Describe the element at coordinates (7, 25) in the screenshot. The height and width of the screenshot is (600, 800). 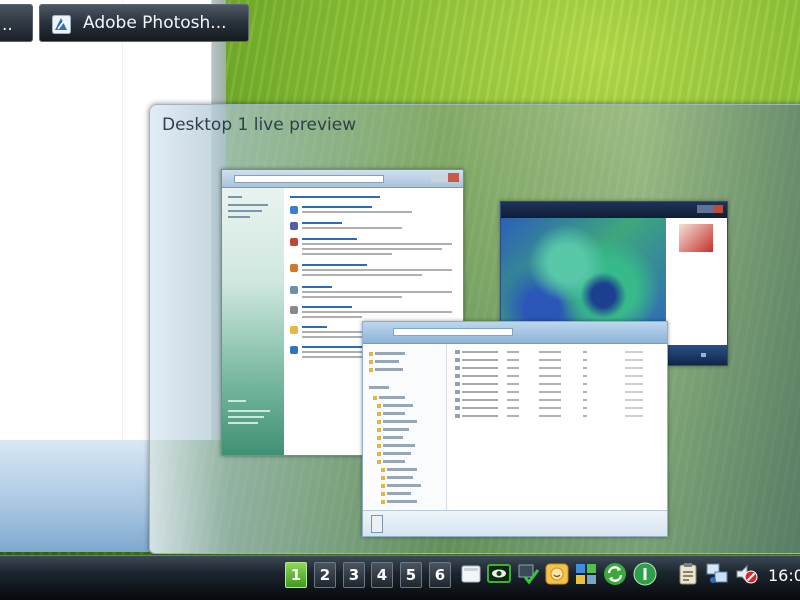
I see `taskbar-button-label: ..` at that location.